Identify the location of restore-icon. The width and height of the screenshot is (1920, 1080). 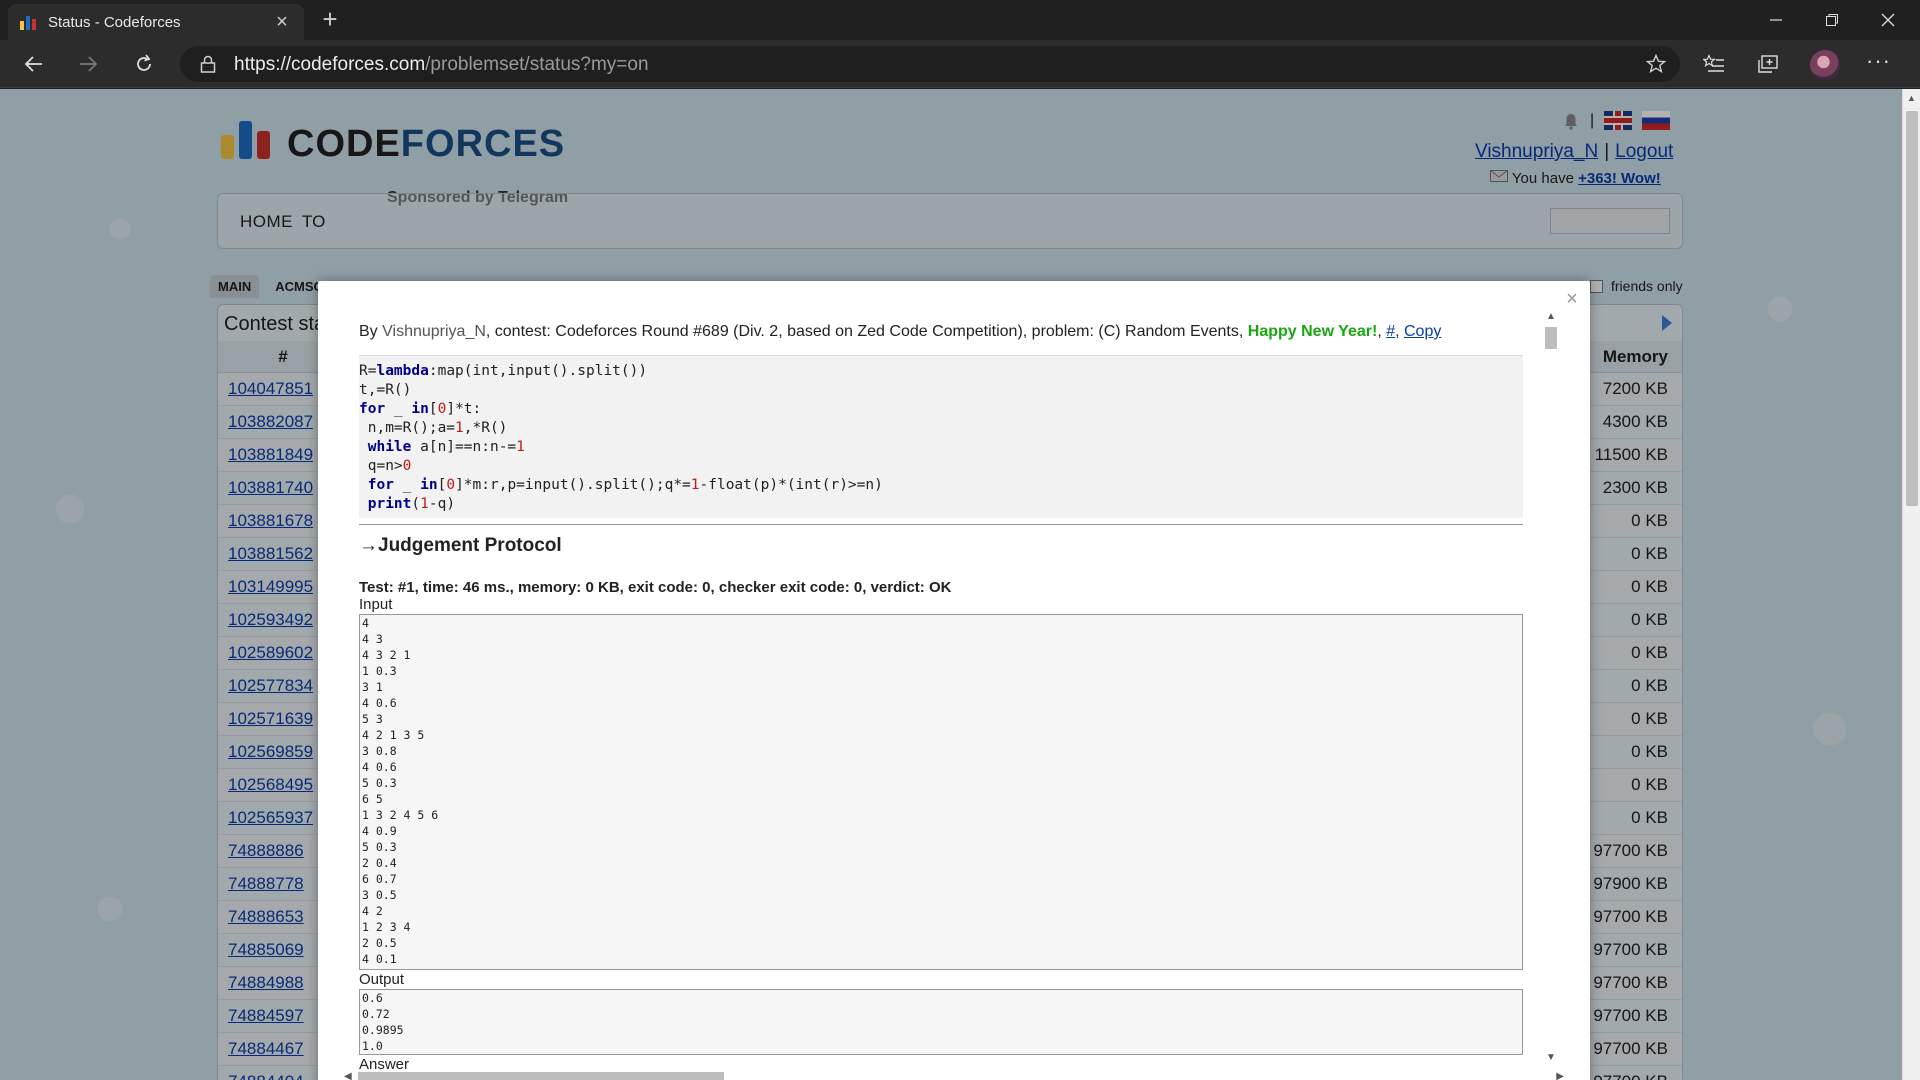
(1832, 20).